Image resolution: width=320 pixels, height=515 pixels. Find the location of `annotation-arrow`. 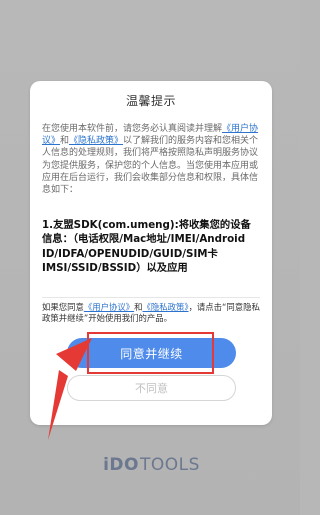

annotation-arrow is located at coordinates (70, 389).